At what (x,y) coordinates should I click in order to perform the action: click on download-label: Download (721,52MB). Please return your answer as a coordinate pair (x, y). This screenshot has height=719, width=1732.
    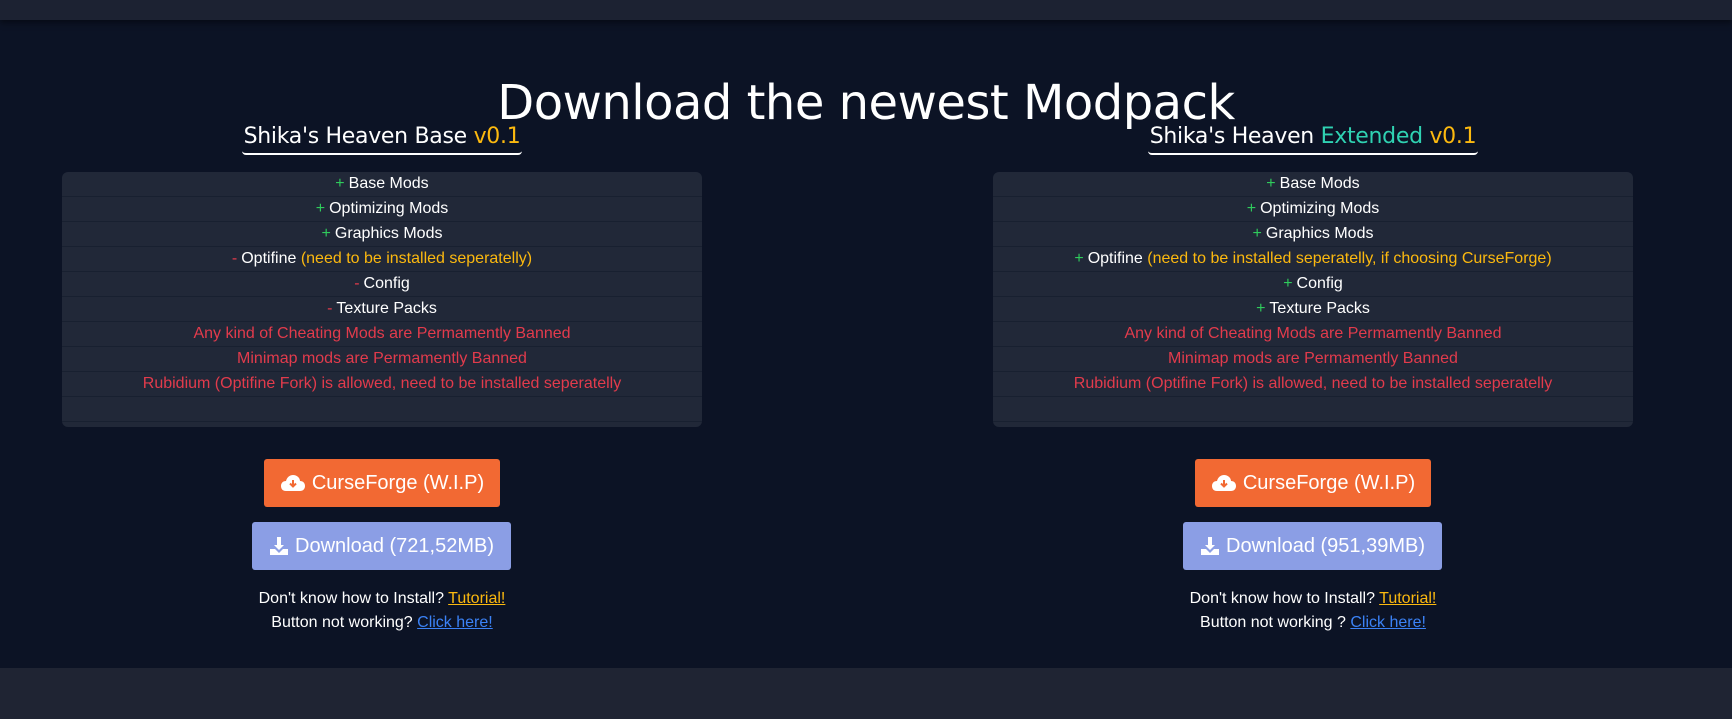
    Looking at the image, I should click on (394, 545).